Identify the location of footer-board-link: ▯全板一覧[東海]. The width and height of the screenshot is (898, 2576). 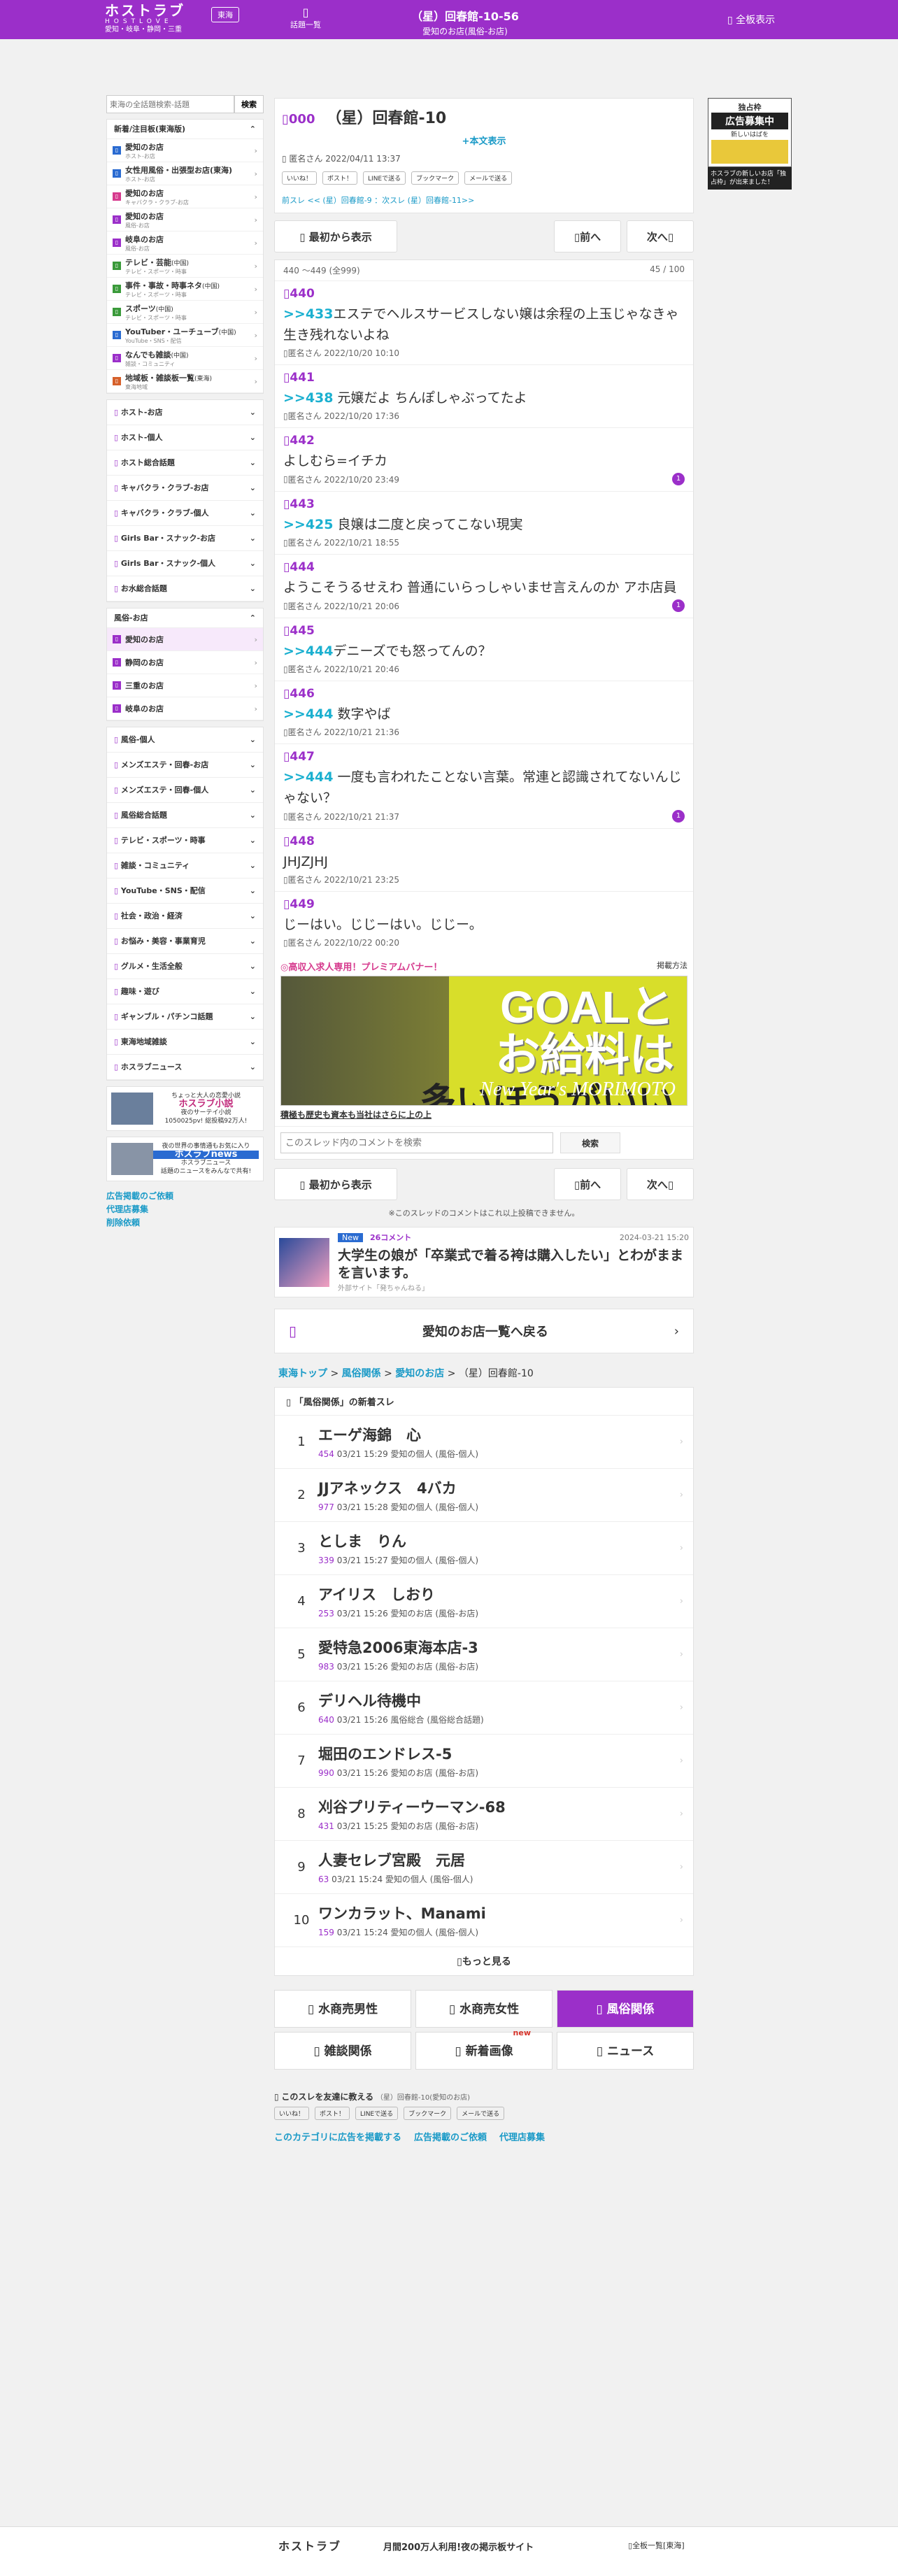
(656, 2545).